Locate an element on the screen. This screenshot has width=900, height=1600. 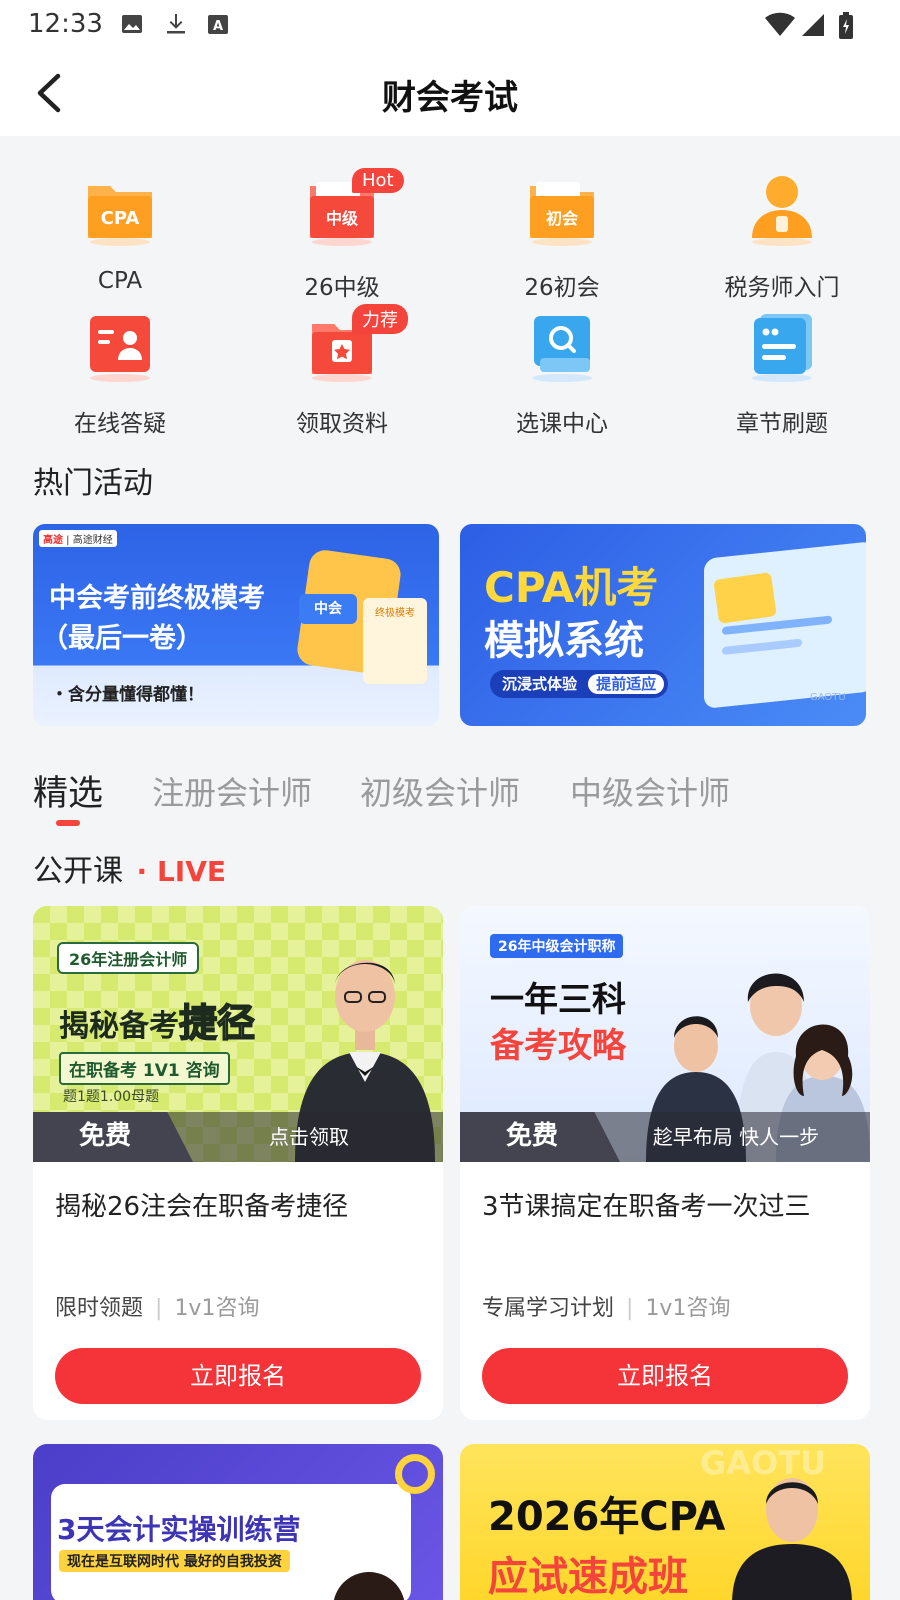
brand-logo: 高途 | 高途财经 is located at coordinates (78, 538).